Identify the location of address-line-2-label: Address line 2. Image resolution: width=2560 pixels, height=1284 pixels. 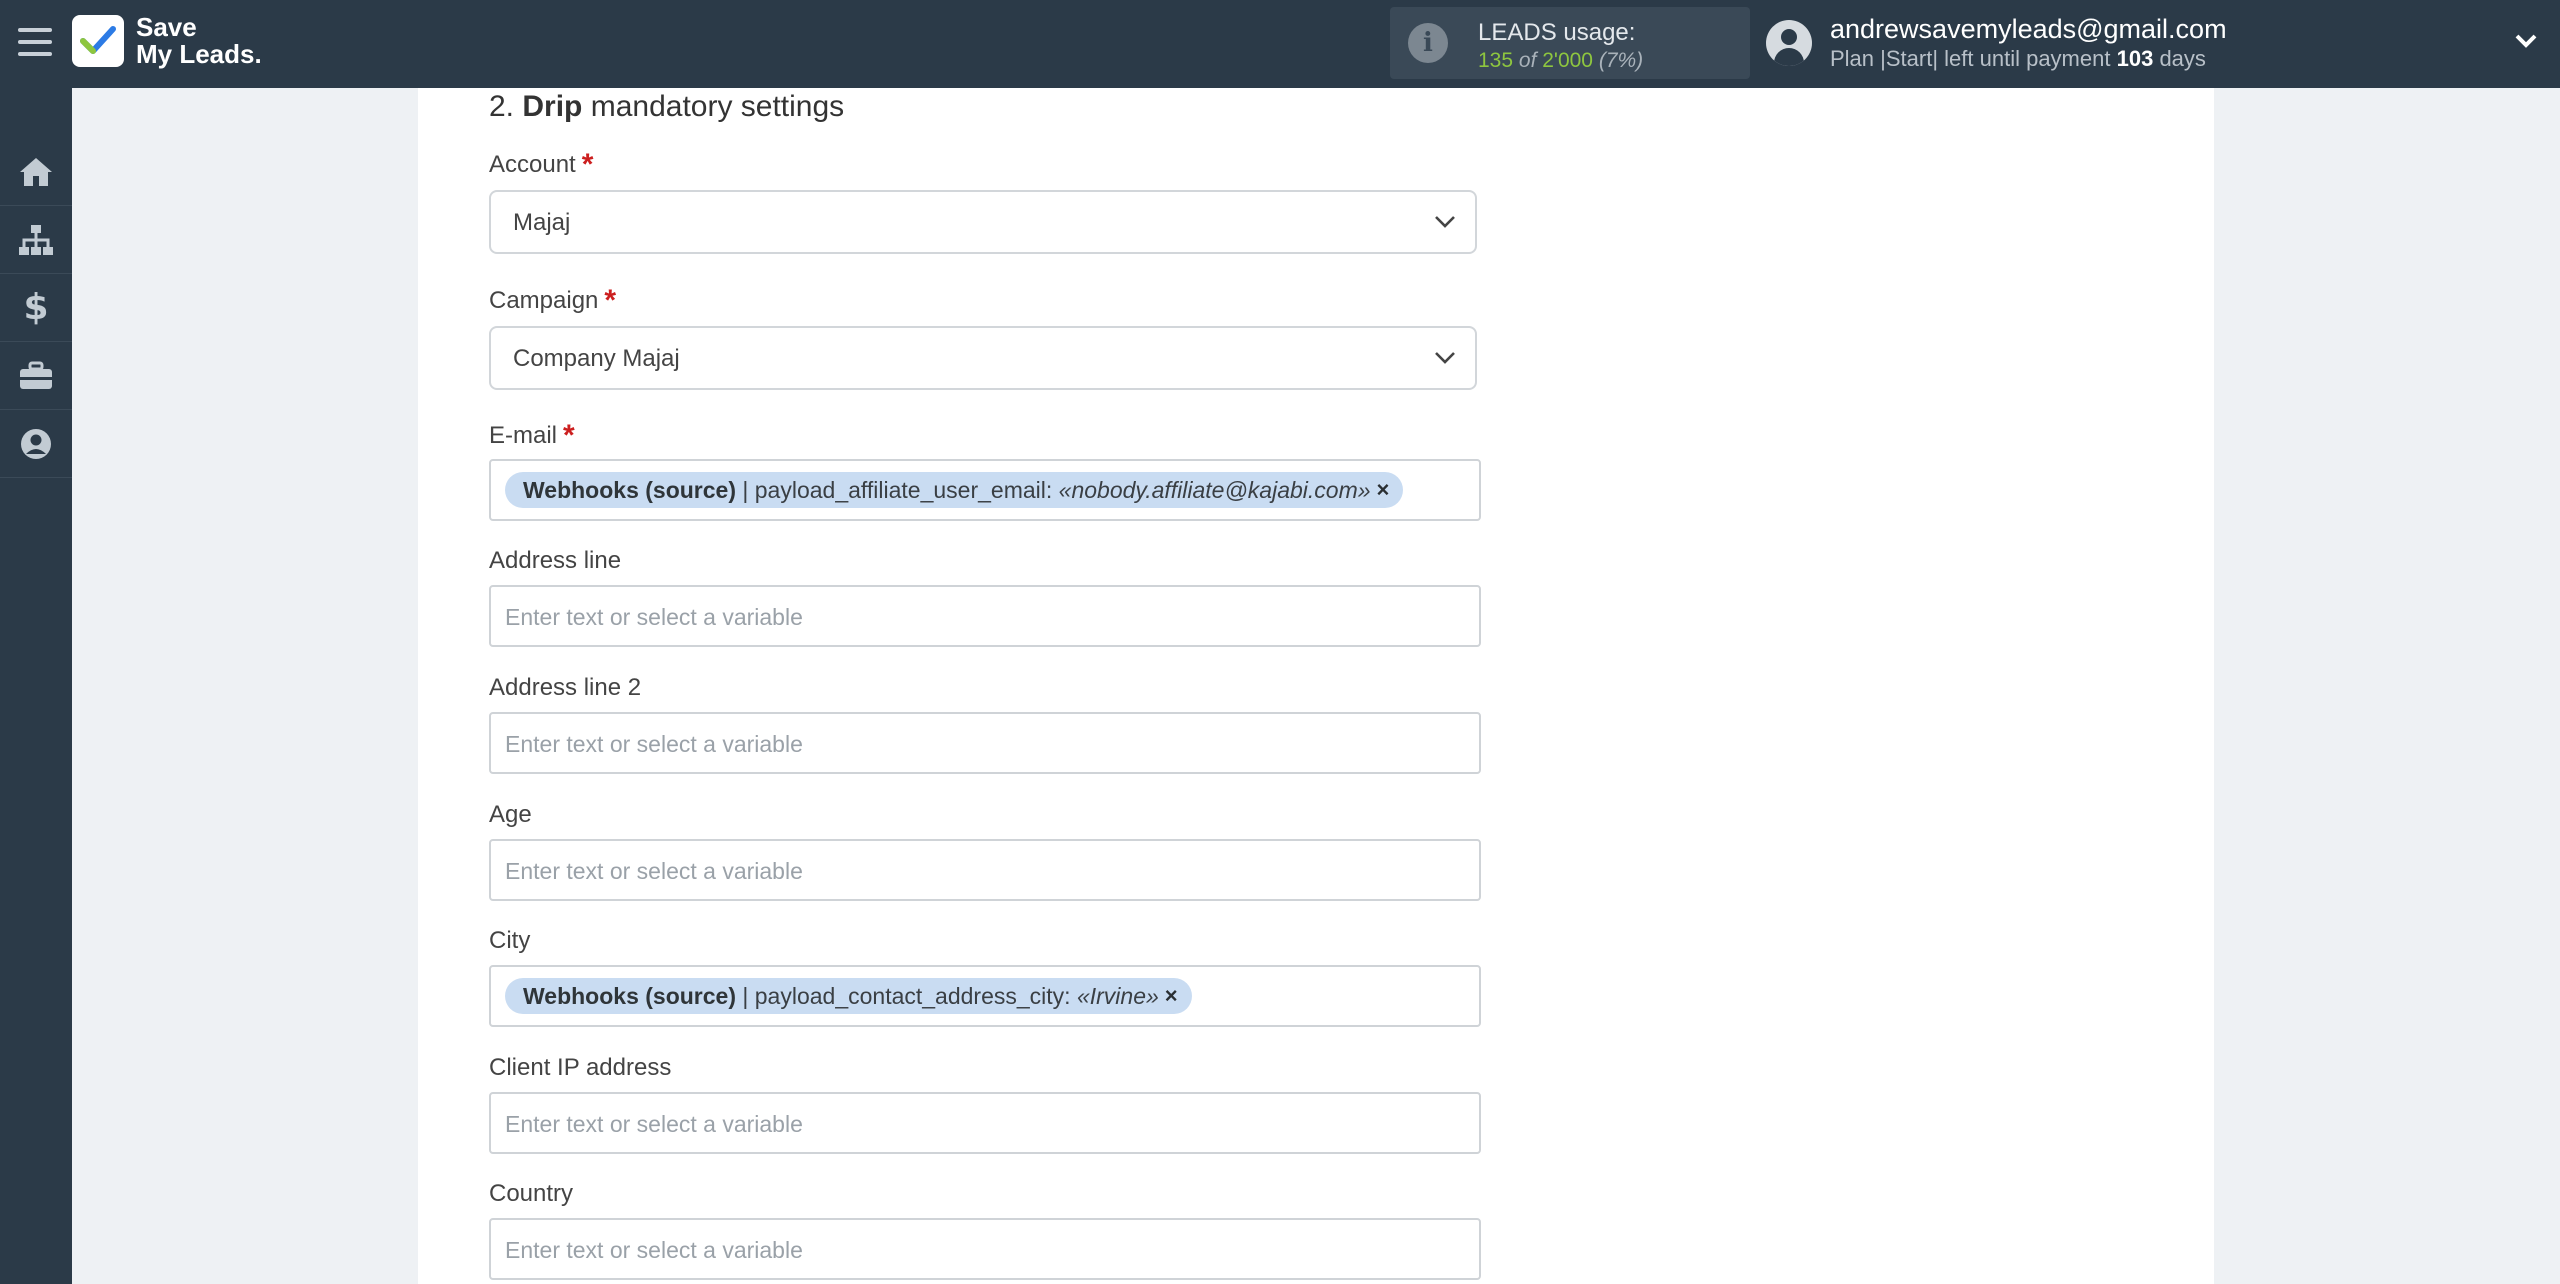
(565, 687).